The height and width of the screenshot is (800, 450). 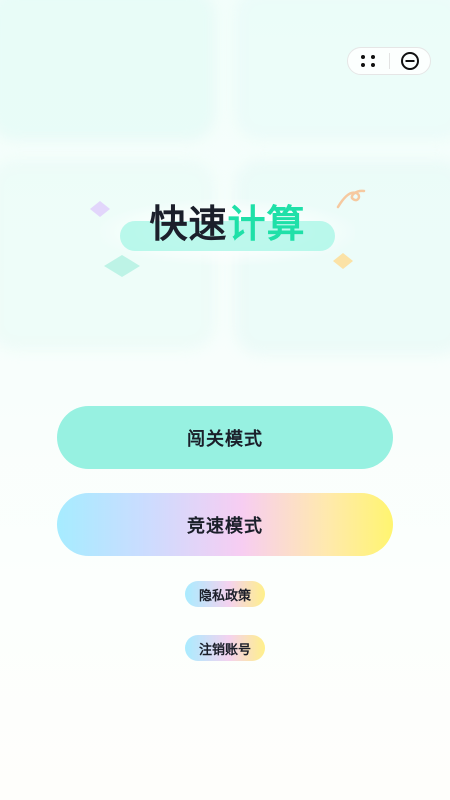 I want to click on close-button, so click(x=409, y=61).